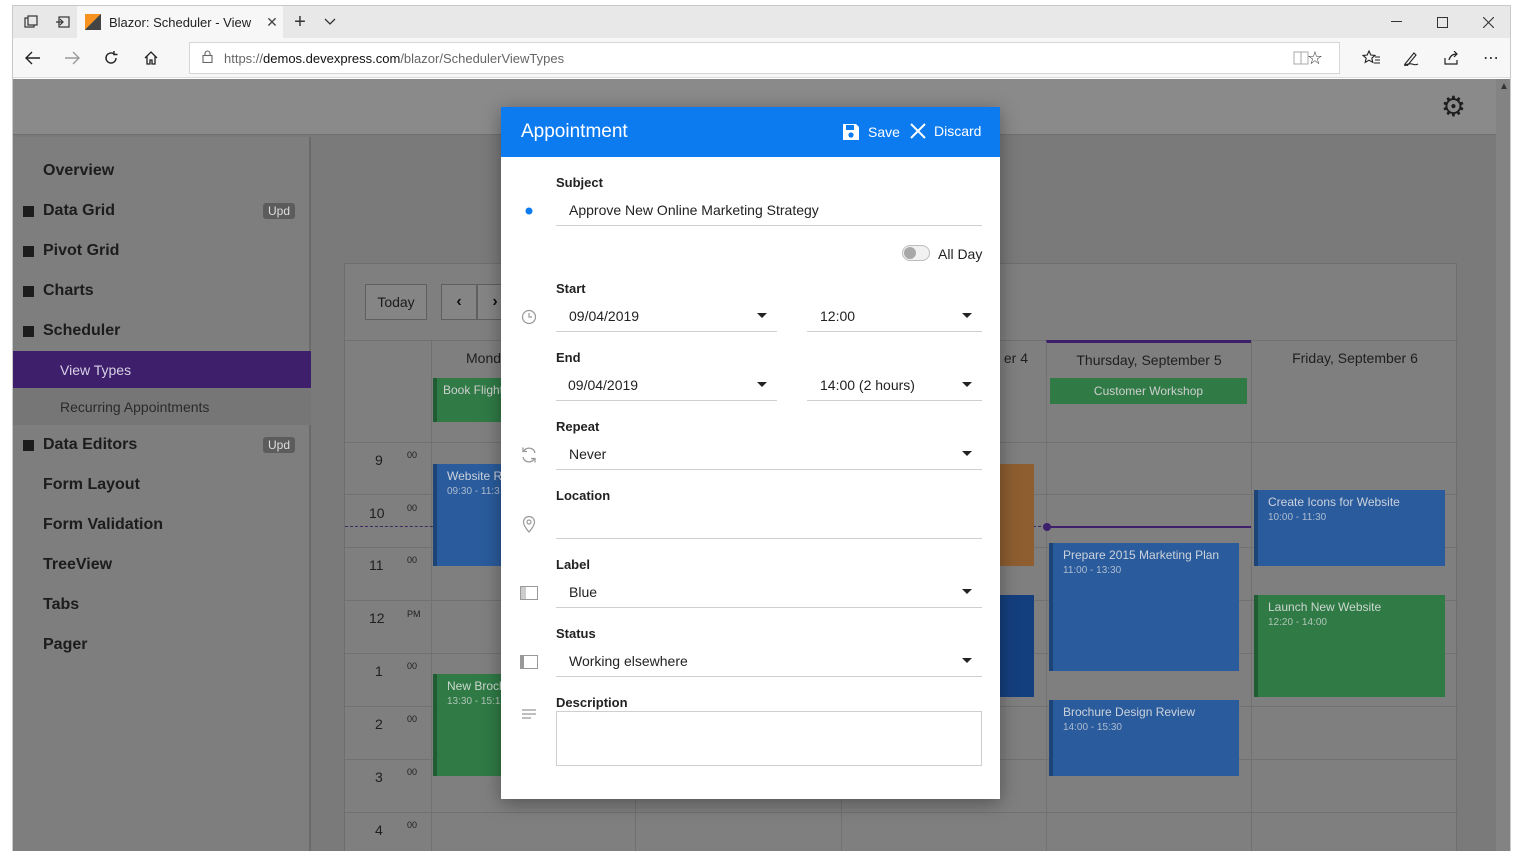  I want to click on label-select: Blue, so click(769, 592).